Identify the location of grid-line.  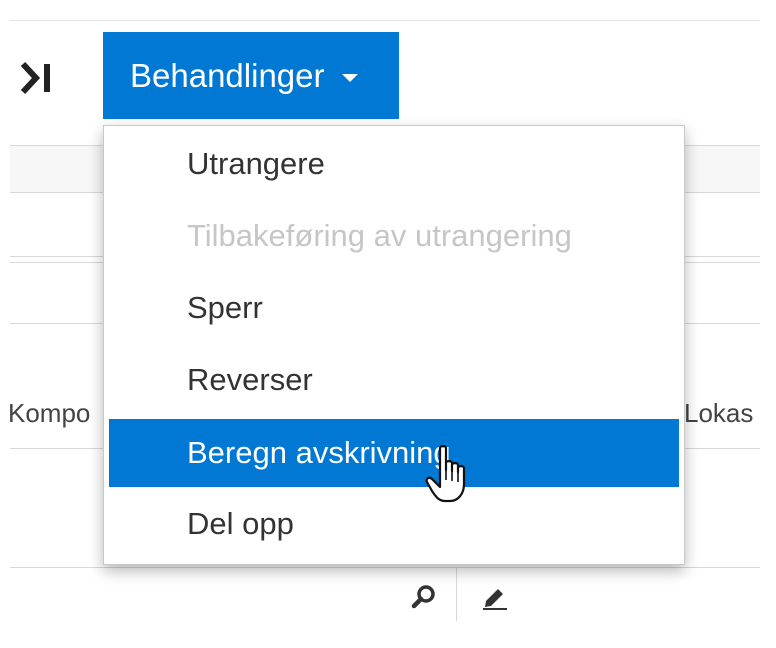
(385, 567).